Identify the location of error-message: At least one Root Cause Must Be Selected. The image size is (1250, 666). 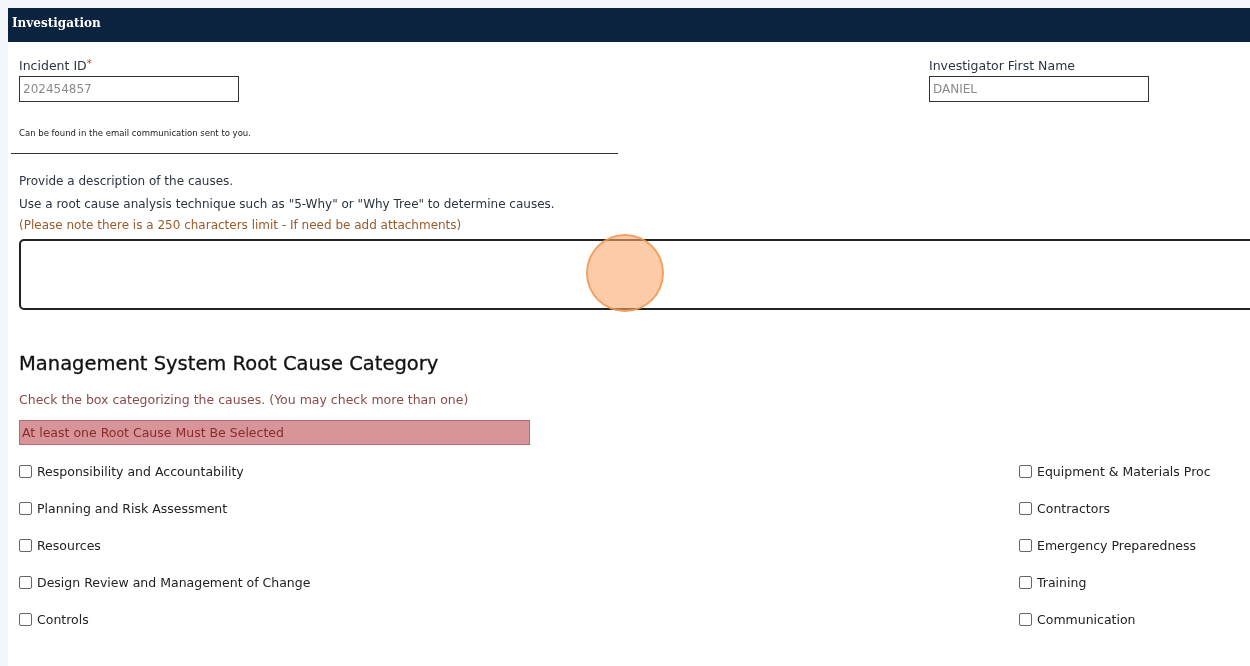
(274, 432).